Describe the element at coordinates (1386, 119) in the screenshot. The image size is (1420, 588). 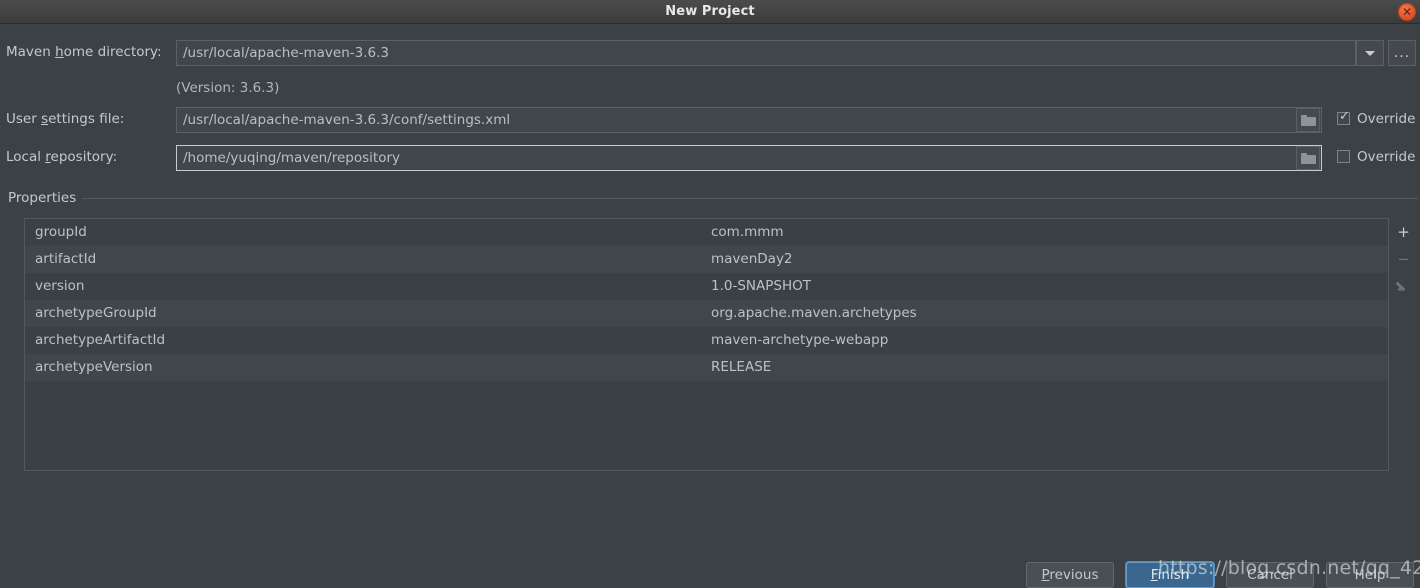
I see `user-settings-override-label: Override` at that location.